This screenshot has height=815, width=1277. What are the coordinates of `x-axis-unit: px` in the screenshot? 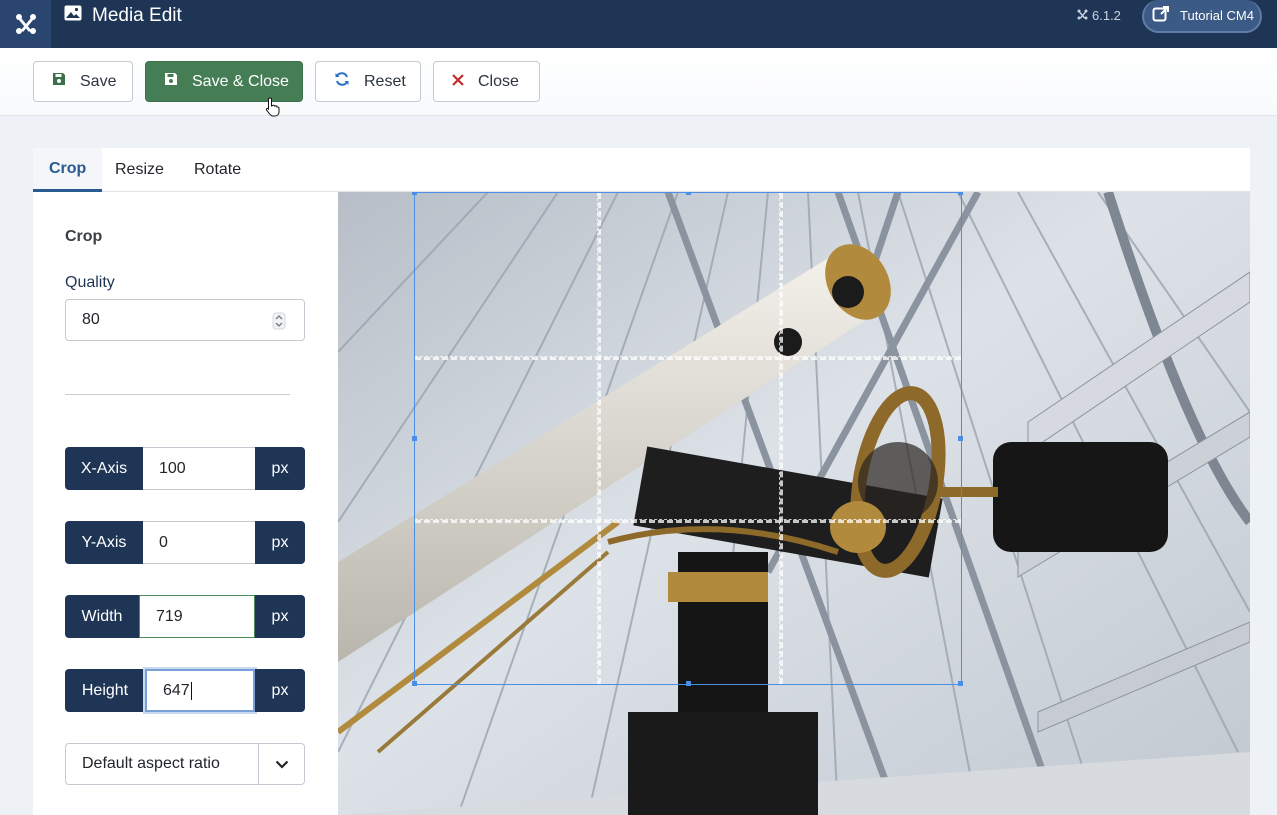 It's located at (280, 468).